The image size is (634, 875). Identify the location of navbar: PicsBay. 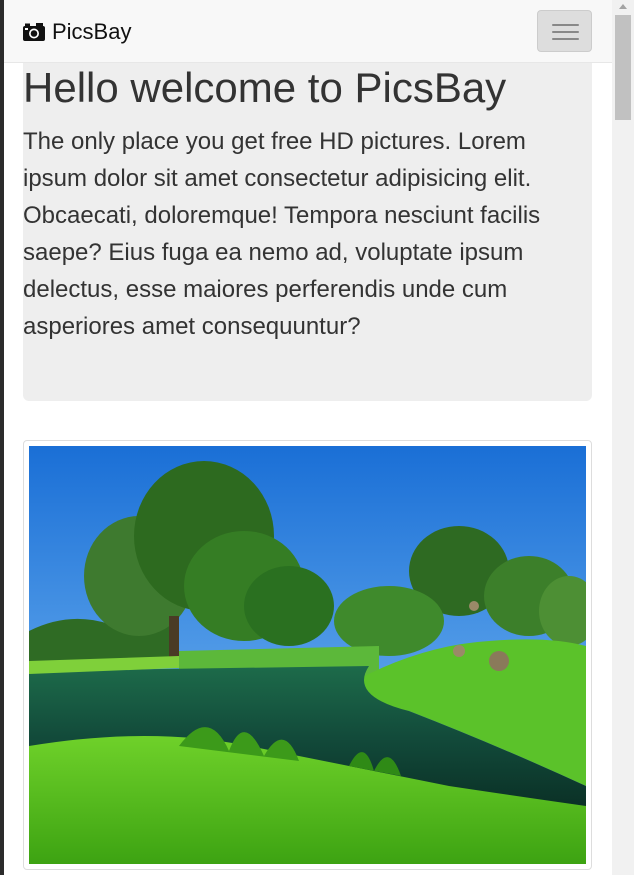
(308, 31).